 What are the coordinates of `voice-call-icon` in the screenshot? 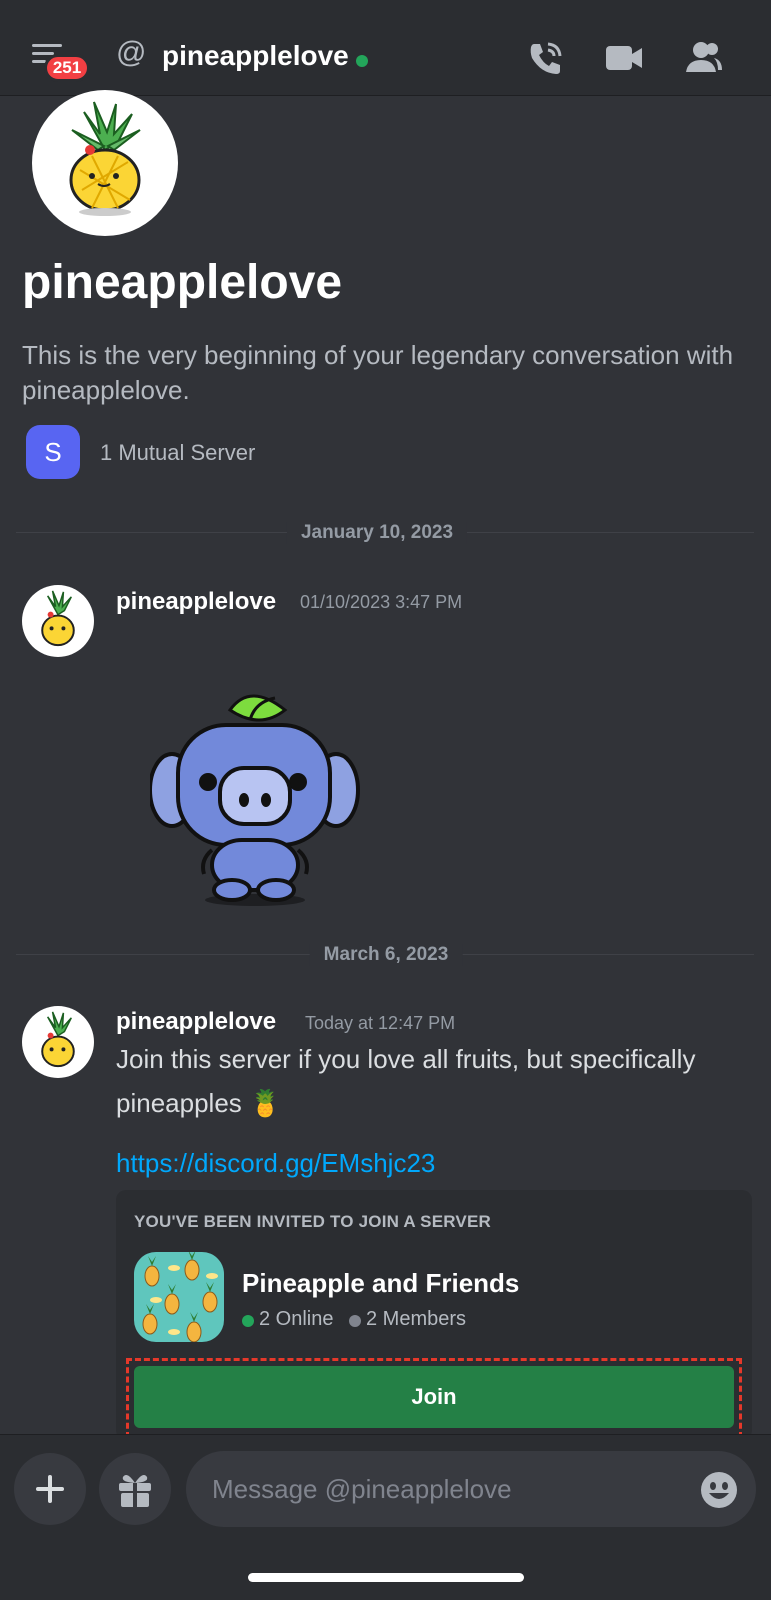 It's located at (546, 58).